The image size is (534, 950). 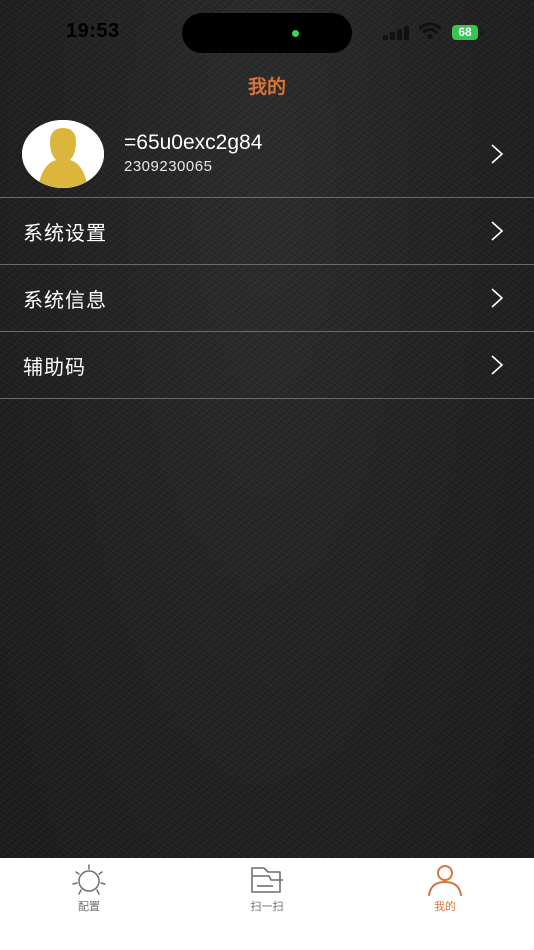 I want to click on menu-item-label: 系统信息, so click(x=65, y=301).